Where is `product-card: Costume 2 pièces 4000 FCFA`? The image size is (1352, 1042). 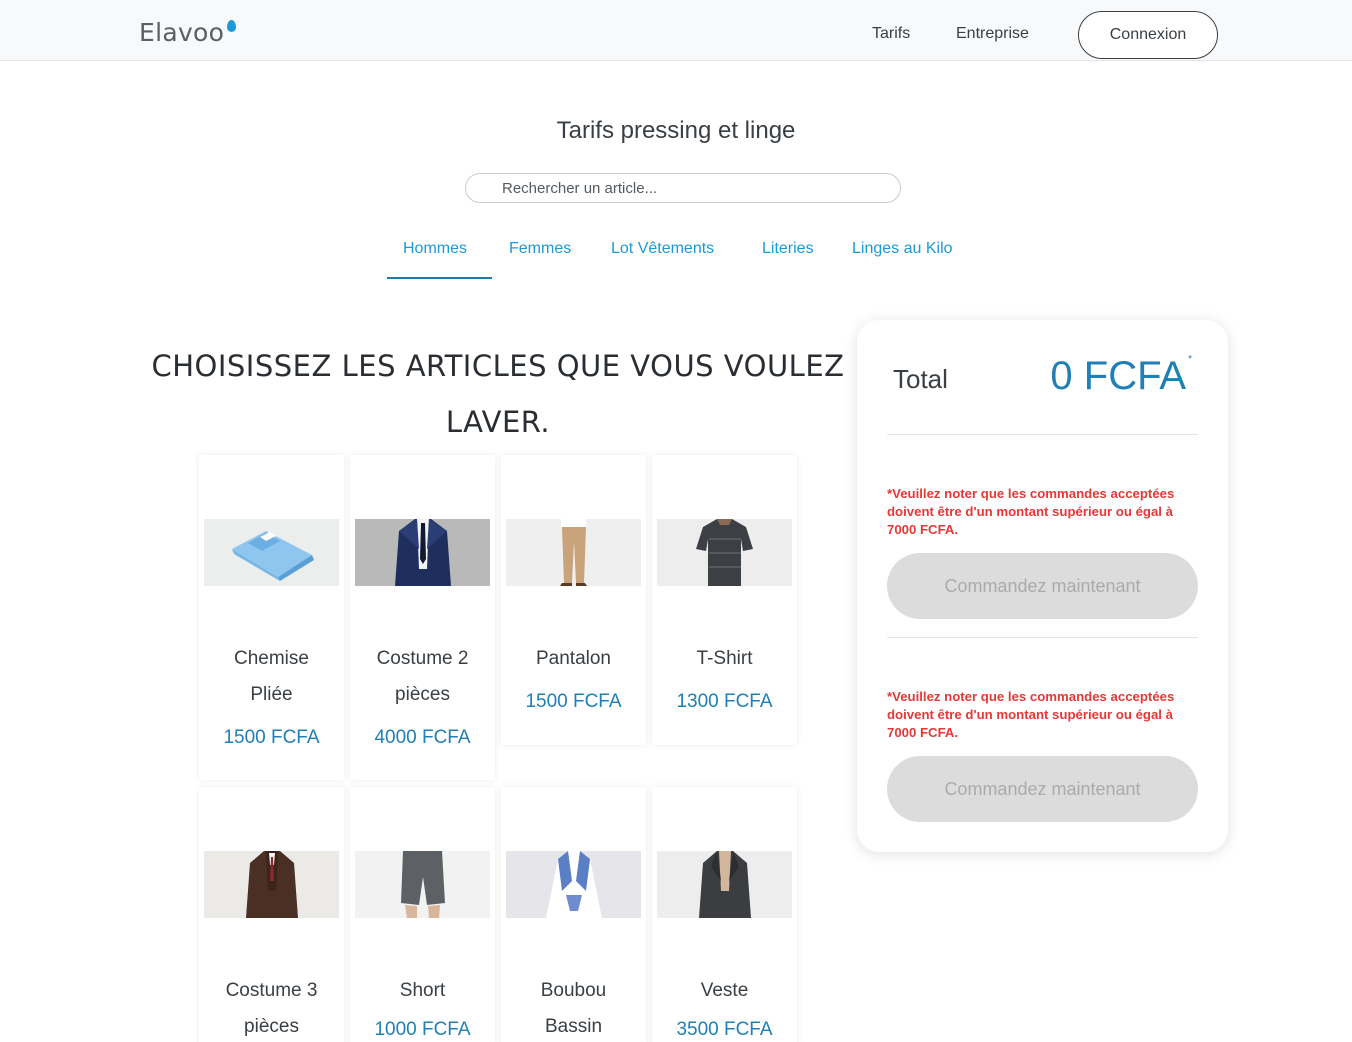 product-card: Costume 2 pièces 4000 FCFA is located at coordinates (422, 617).